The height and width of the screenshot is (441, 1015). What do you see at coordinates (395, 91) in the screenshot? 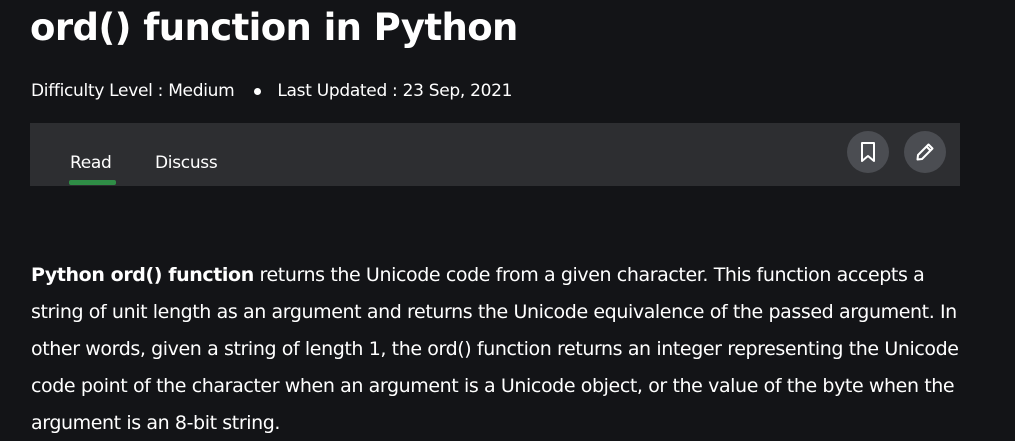
I see `last-updated: Last Updated : 23 Sep, 2021` at bounding box center [395, 91].